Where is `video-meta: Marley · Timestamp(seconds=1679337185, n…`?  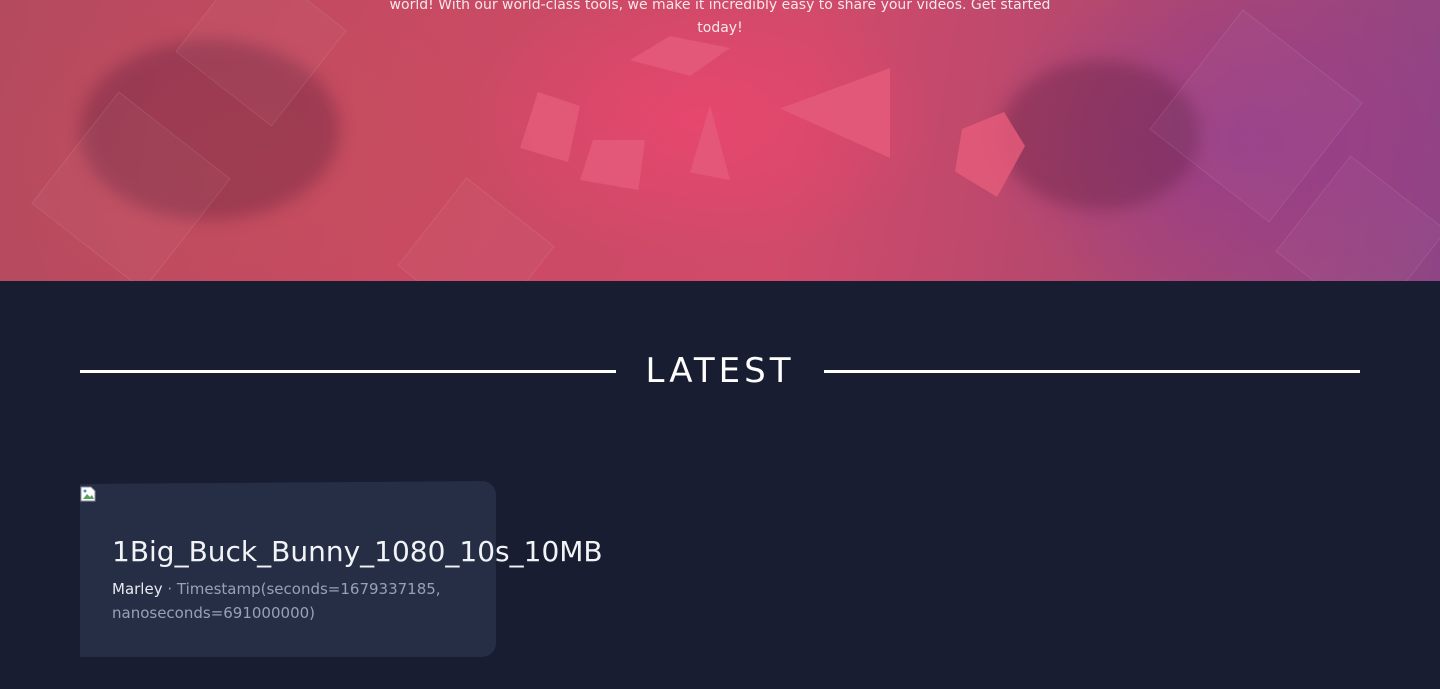 video-meta: Marley · Timestamp(seconds=1679337185, n… is located at coordinates (292, 601).